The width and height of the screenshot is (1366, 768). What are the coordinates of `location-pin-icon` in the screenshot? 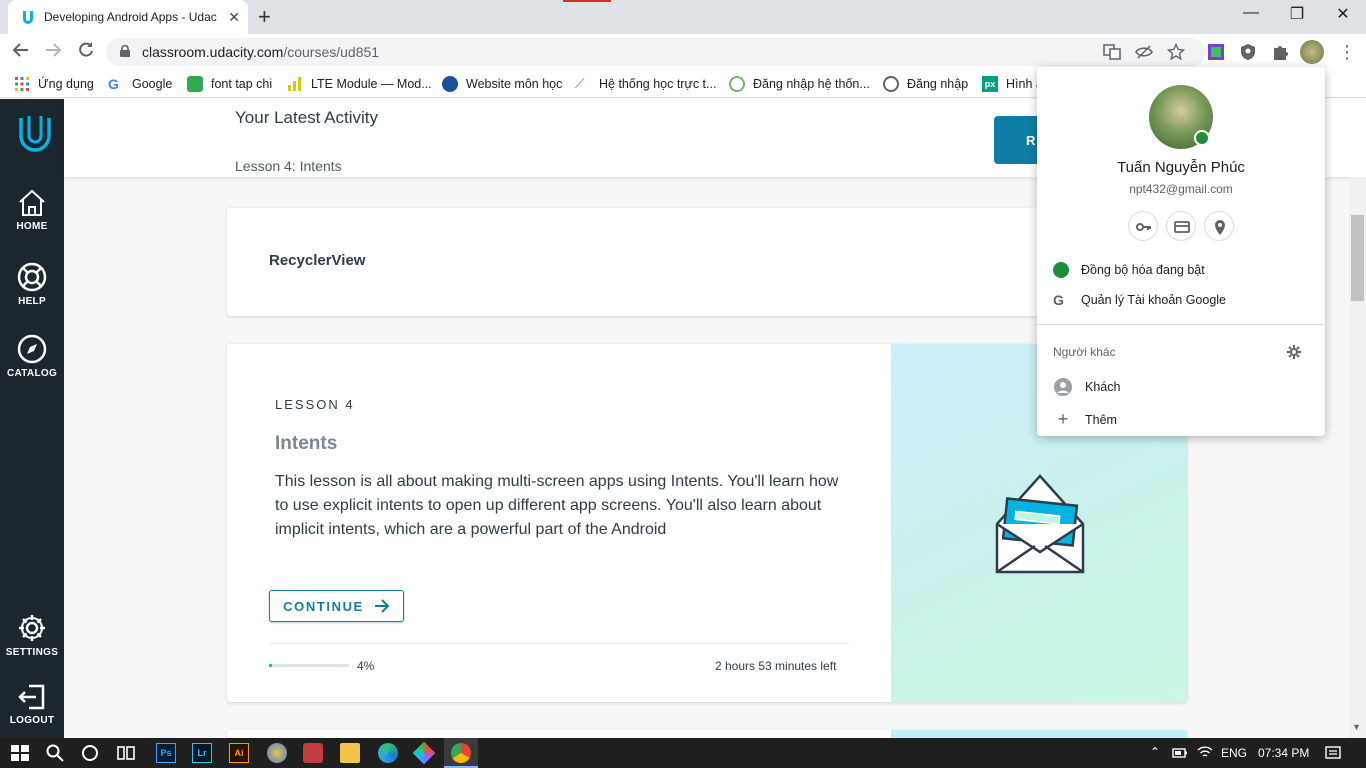 It's located at (1220, 227).